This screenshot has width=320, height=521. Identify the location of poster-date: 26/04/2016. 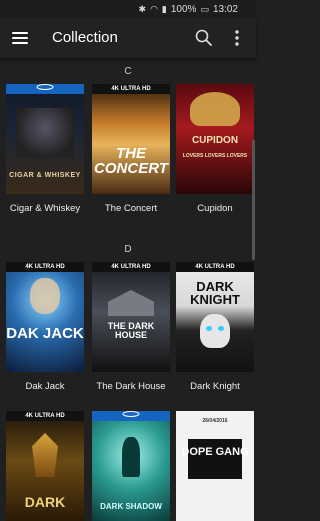
(215, 421).